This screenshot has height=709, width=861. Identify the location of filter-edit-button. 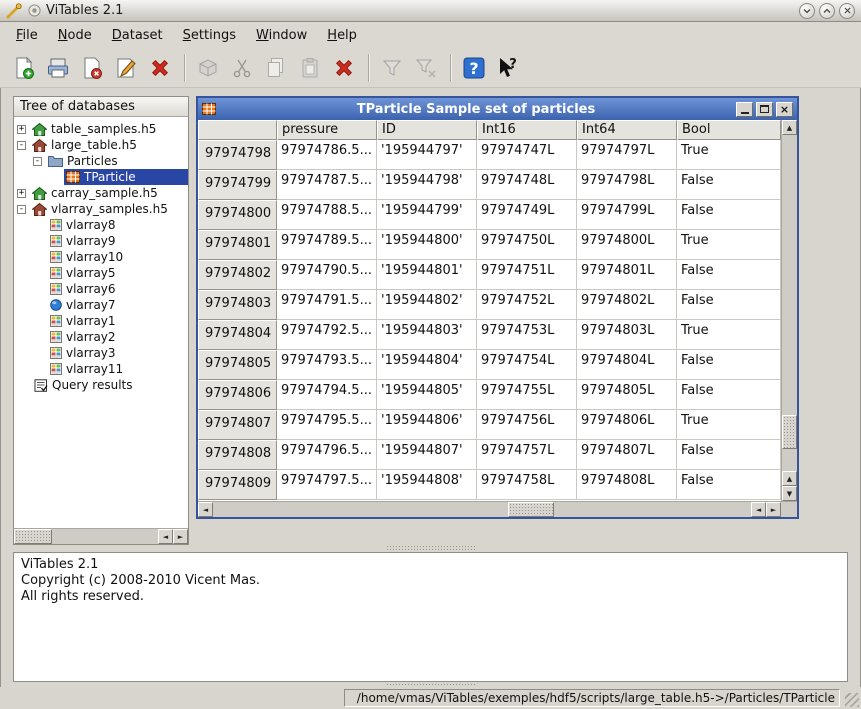
(426, 68).